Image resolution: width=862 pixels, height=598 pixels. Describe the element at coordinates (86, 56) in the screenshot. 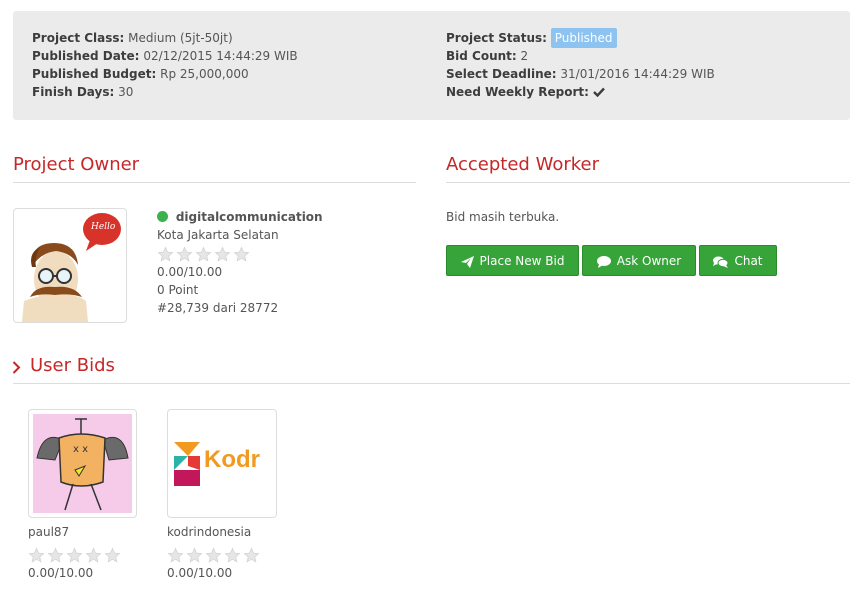

I see `published-date-label: Published Date:` at that location.